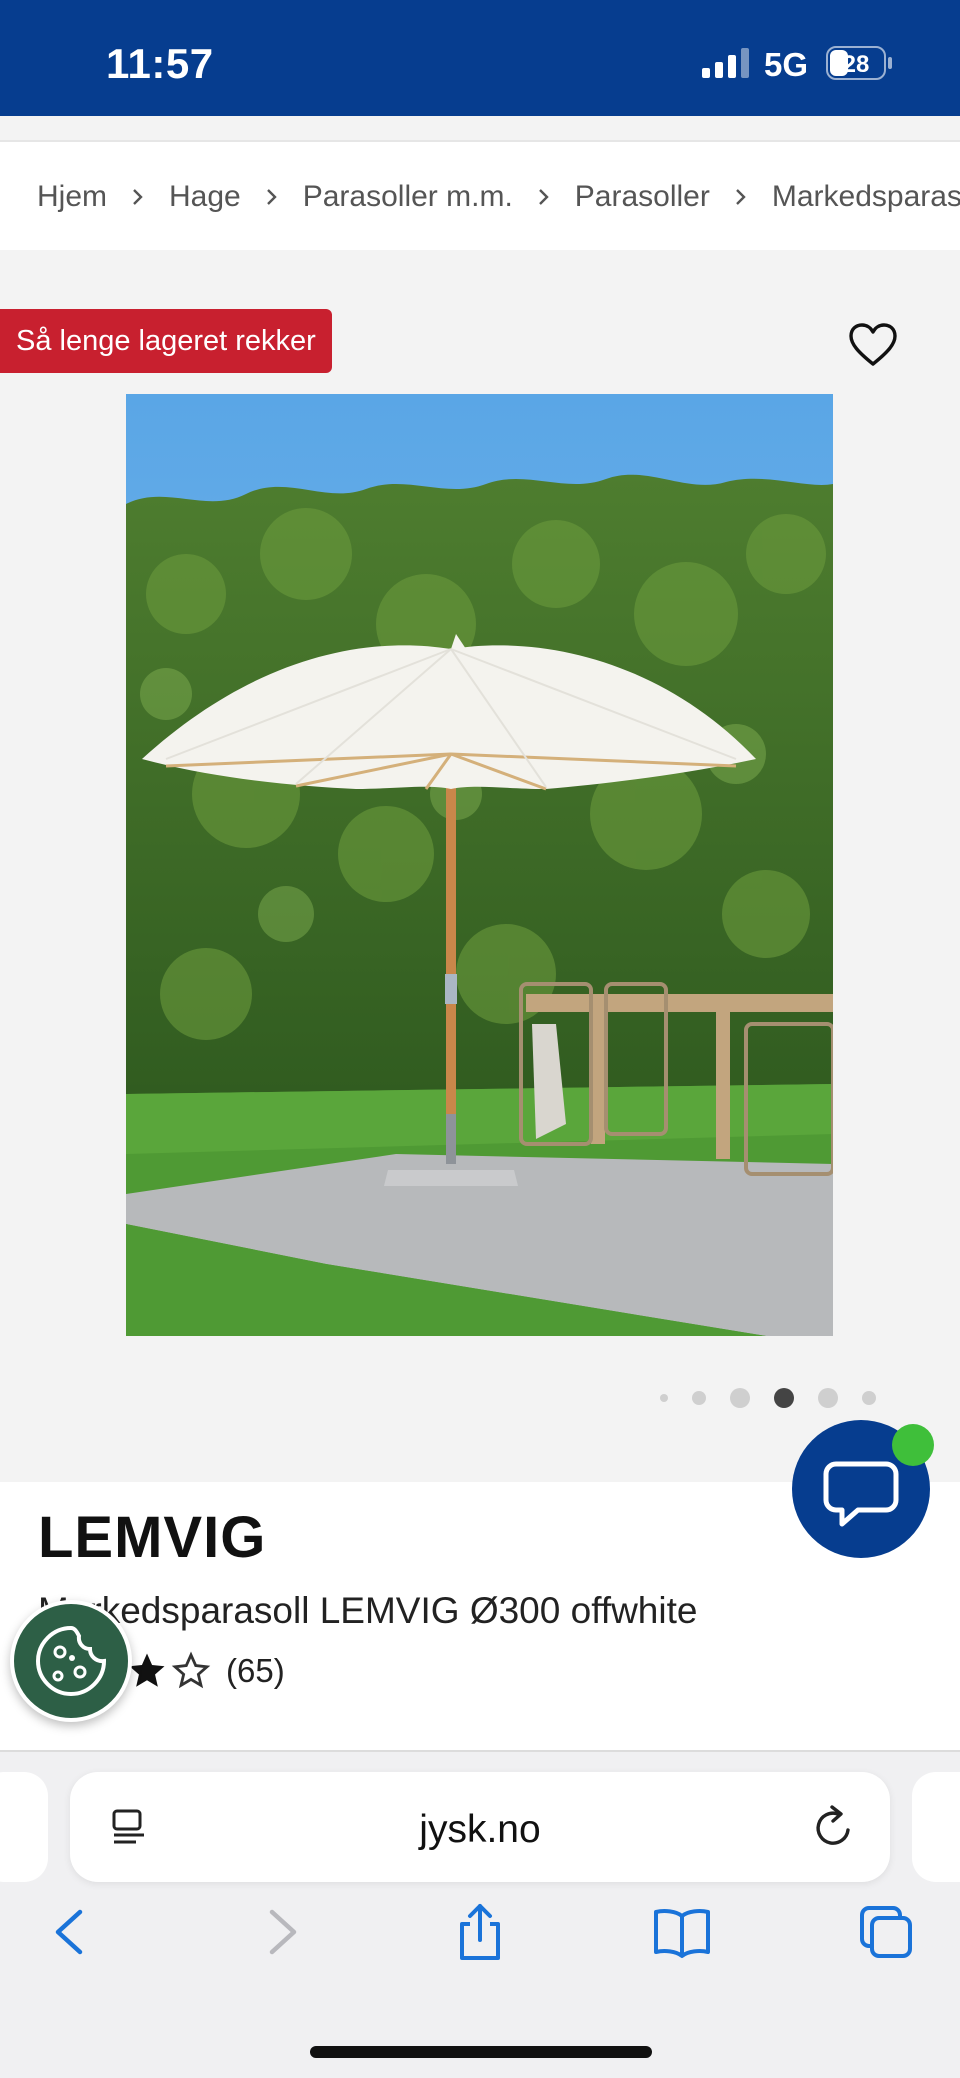 The image size is (960, 2078). What do you see at coordinates (24, 1827) in the screenshot?
I see `previous-tab-preview` at bounding box center [24, 1827].